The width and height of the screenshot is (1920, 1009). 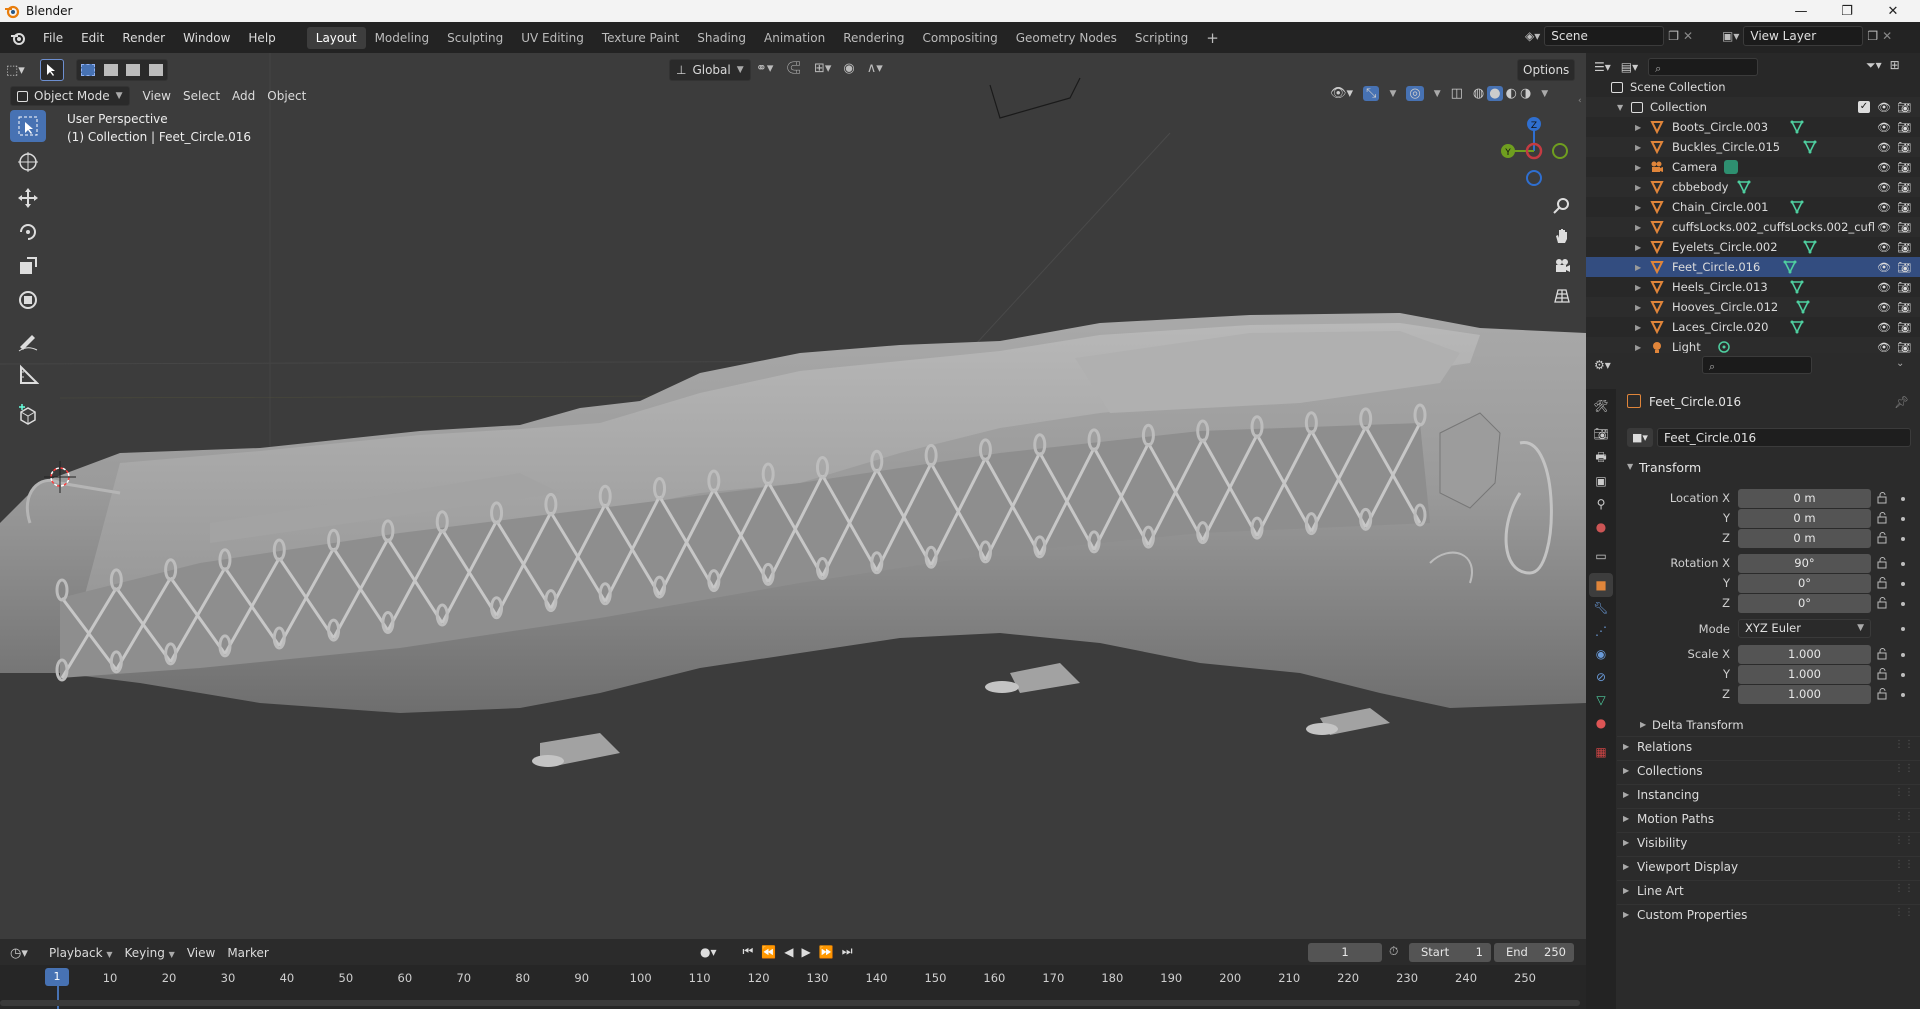 What do you see at coordinates (28, 198) in the screenshot?
I see `move-tool-button` at bounding box center [28, 198].